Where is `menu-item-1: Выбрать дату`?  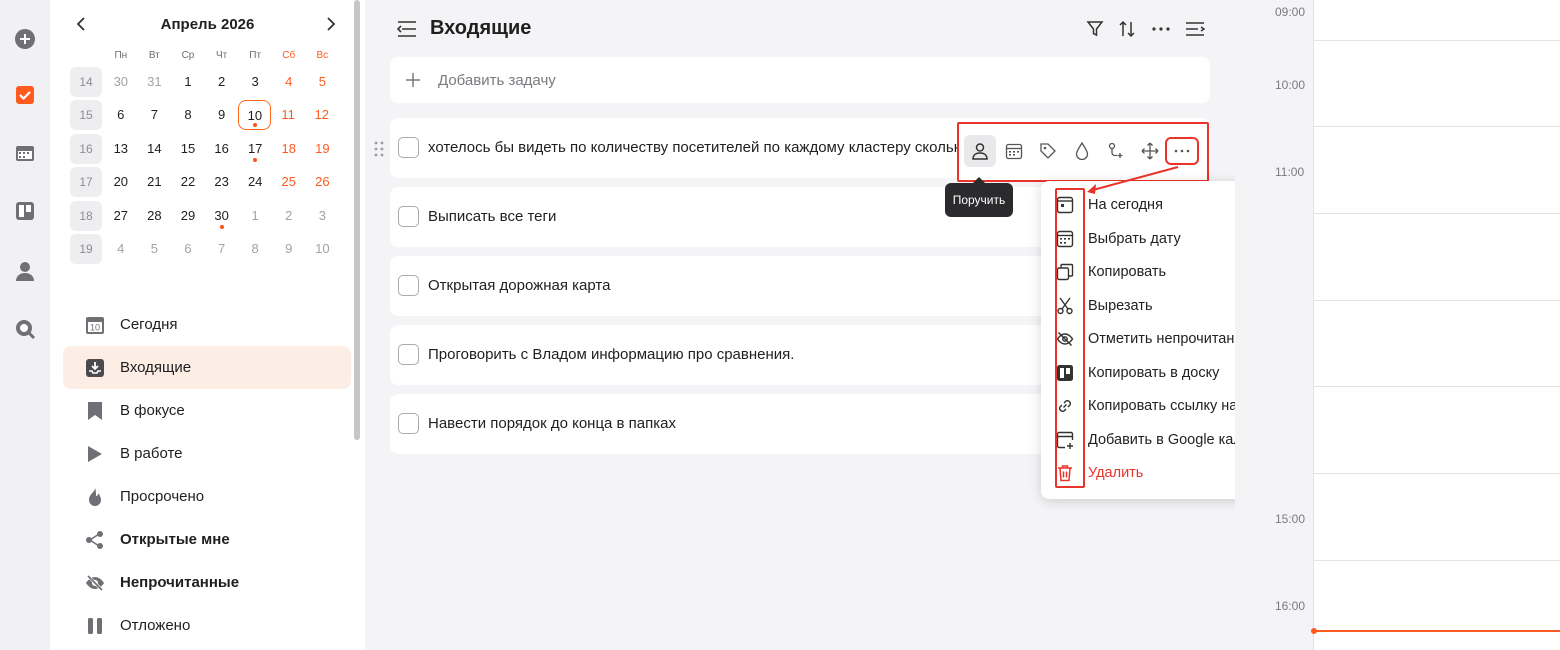
menu-item-1: Выбрать дату is located at coordinates (1117, 239).